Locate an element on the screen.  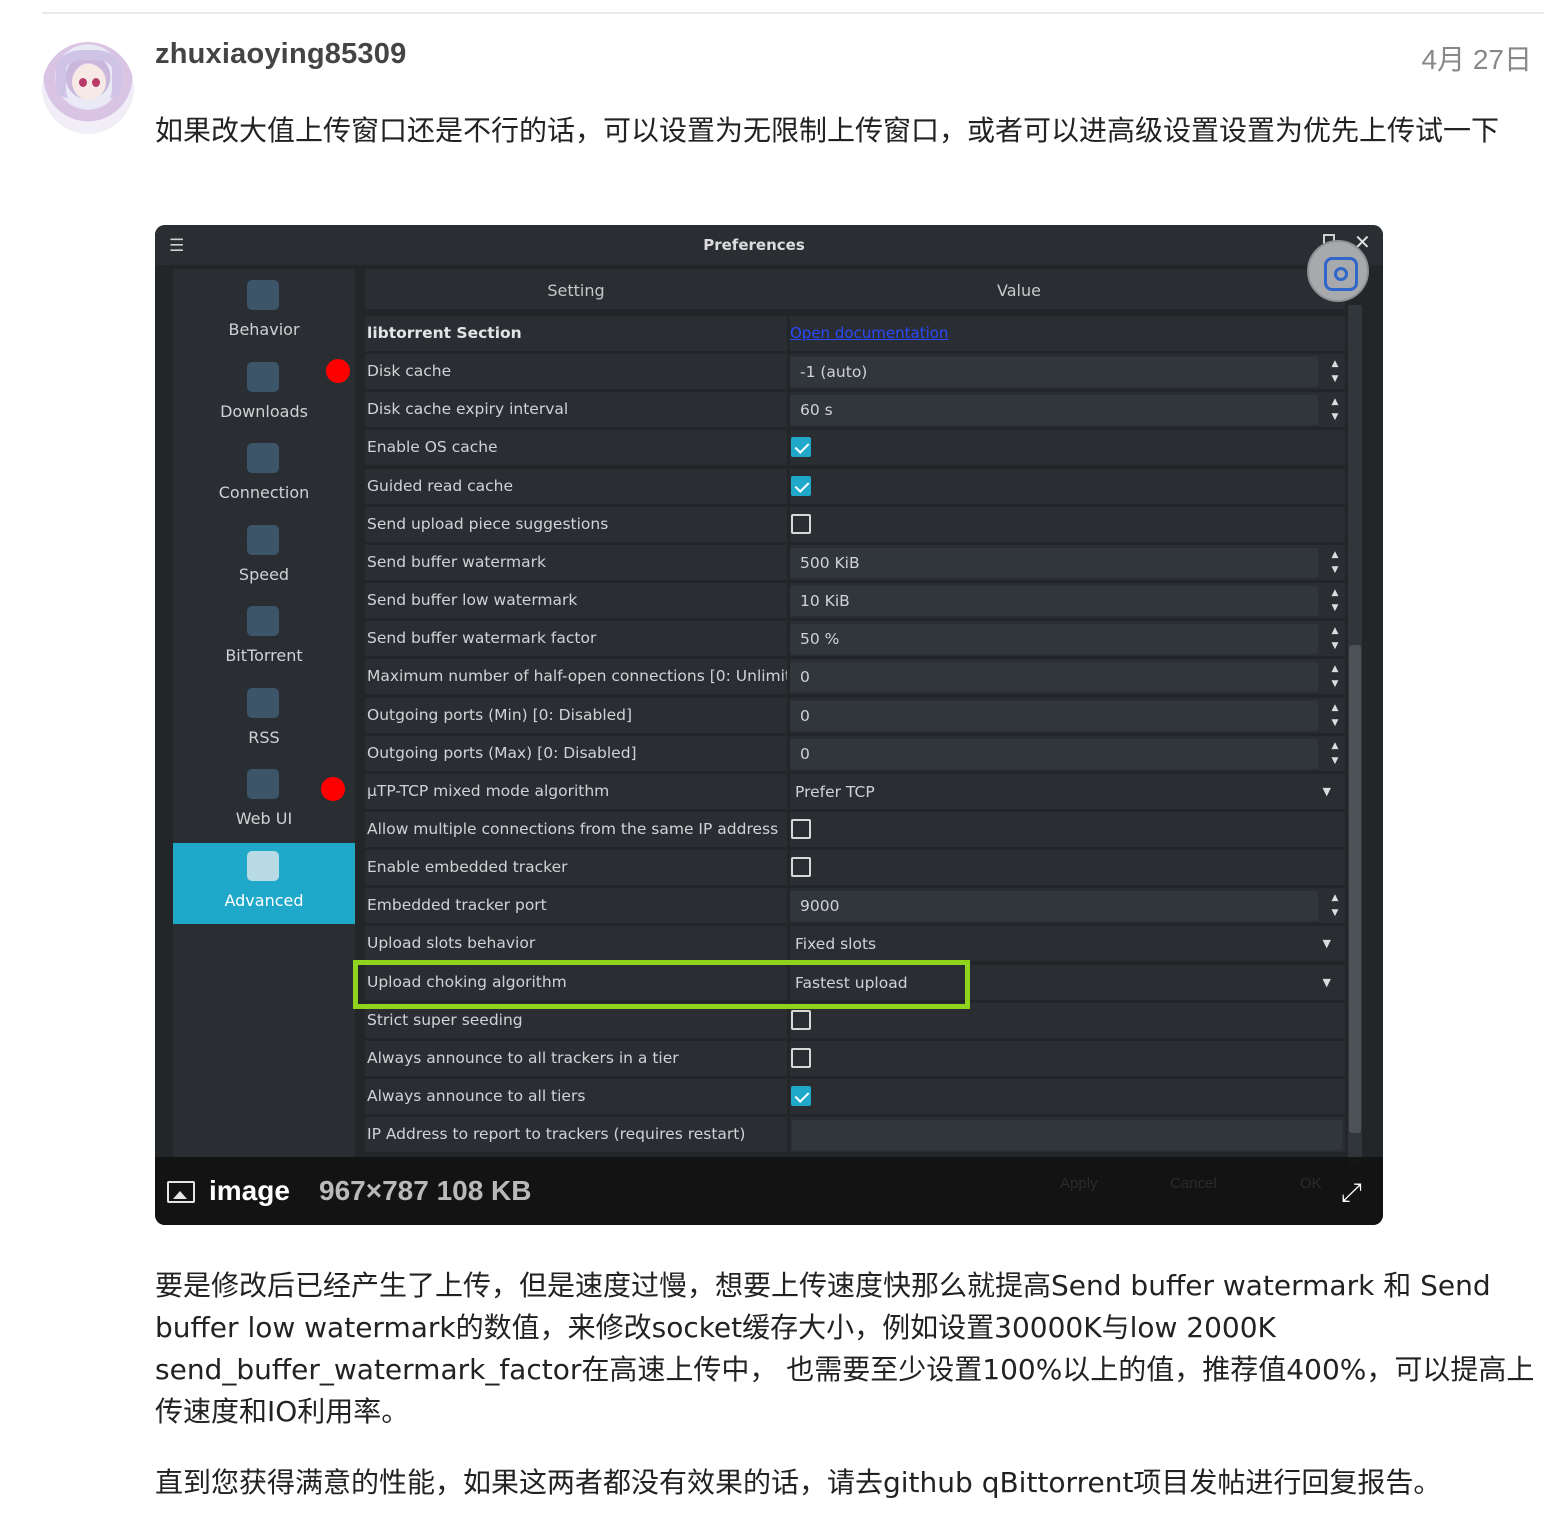
cancel-button: Cancel is located at coordinates (1193, 1183).